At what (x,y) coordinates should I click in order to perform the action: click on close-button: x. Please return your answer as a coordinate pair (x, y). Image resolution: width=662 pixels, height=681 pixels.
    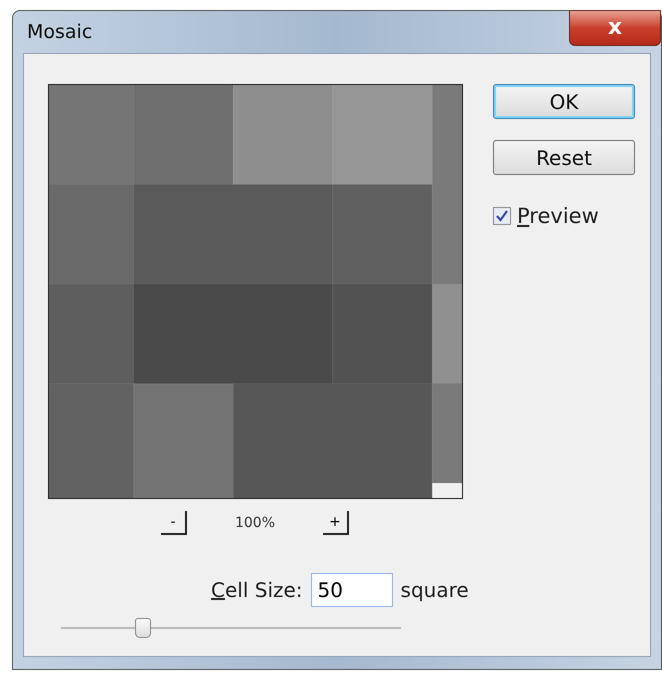
    Looking at the image, I should click on (615, 28).